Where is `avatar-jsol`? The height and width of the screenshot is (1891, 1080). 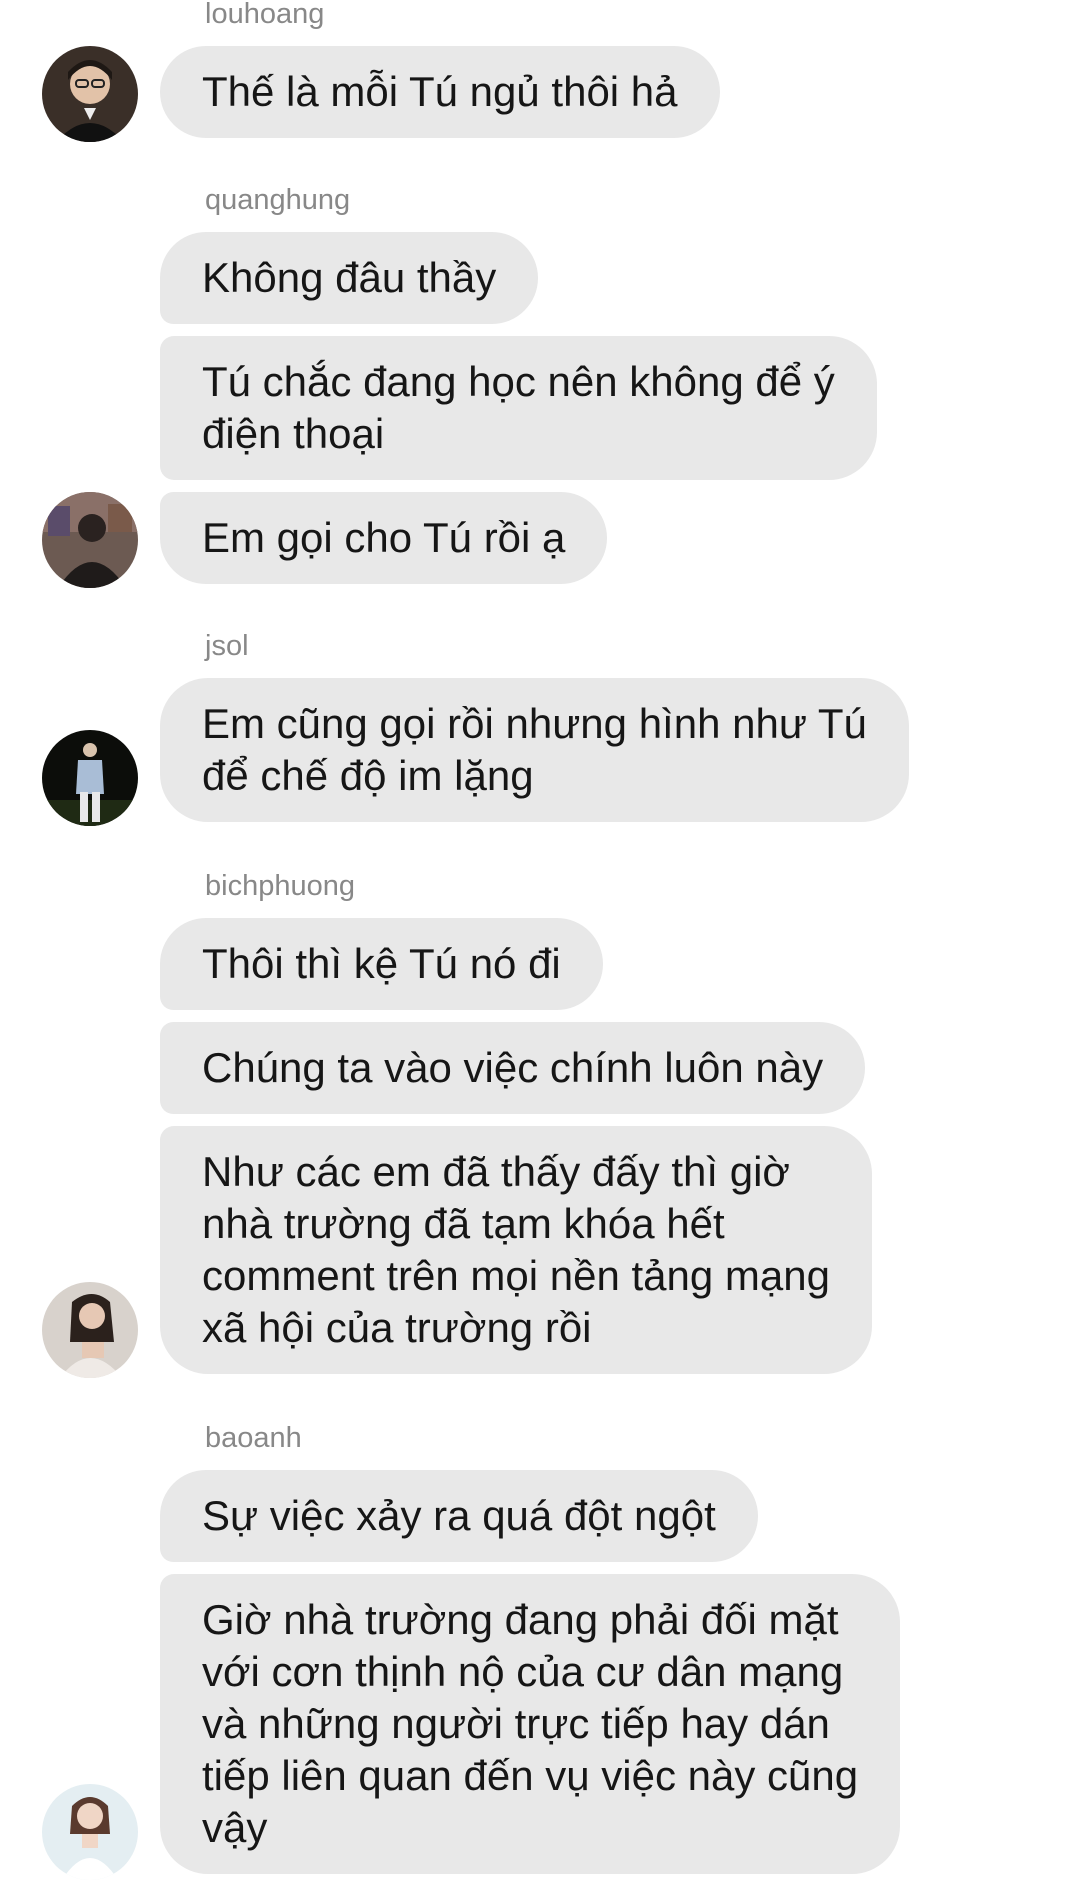
avatar-jsol is located at coordinates (90, 778).